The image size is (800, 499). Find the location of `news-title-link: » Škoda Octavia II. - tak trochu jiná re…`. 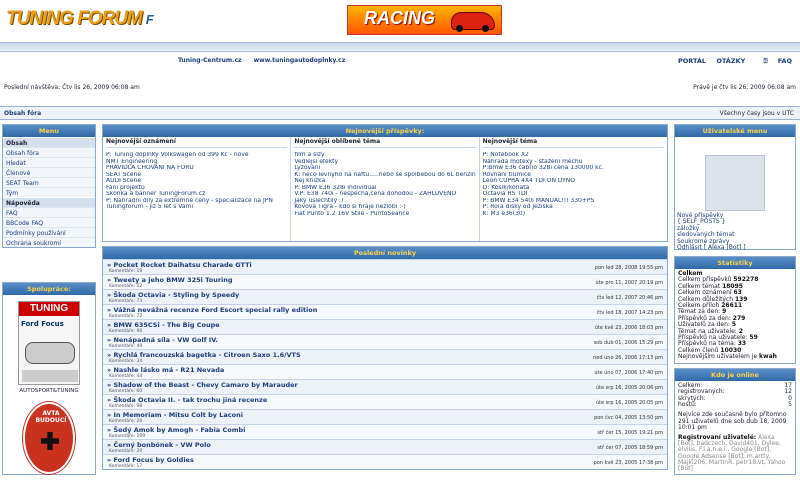

news-title-link: » Škoda Octavia II. - tak trochu jiná re… is located at coordinates (187, 400).